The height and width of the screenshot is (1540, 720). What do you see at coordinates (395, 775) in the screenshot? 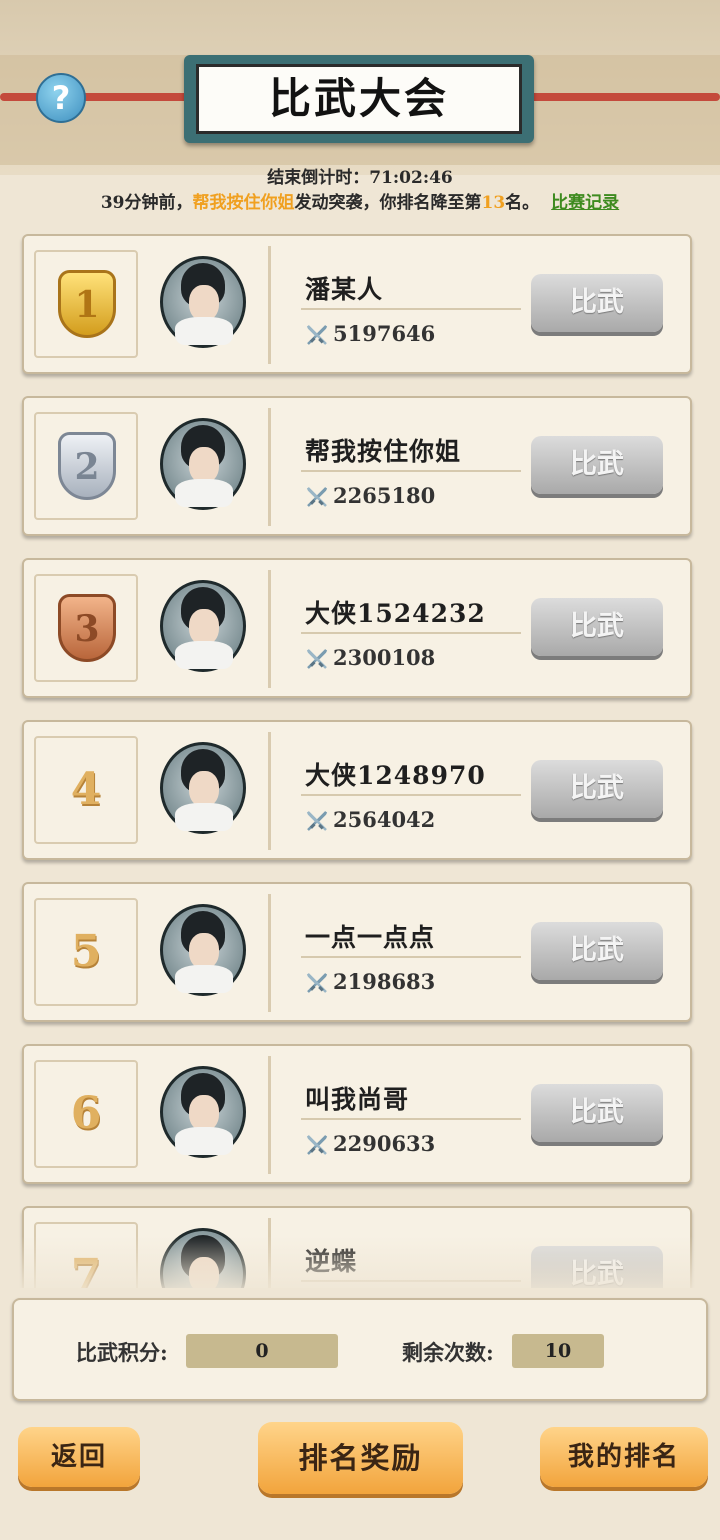
I see `player-name: 大侠1248970` at bounding box center [395, 775].